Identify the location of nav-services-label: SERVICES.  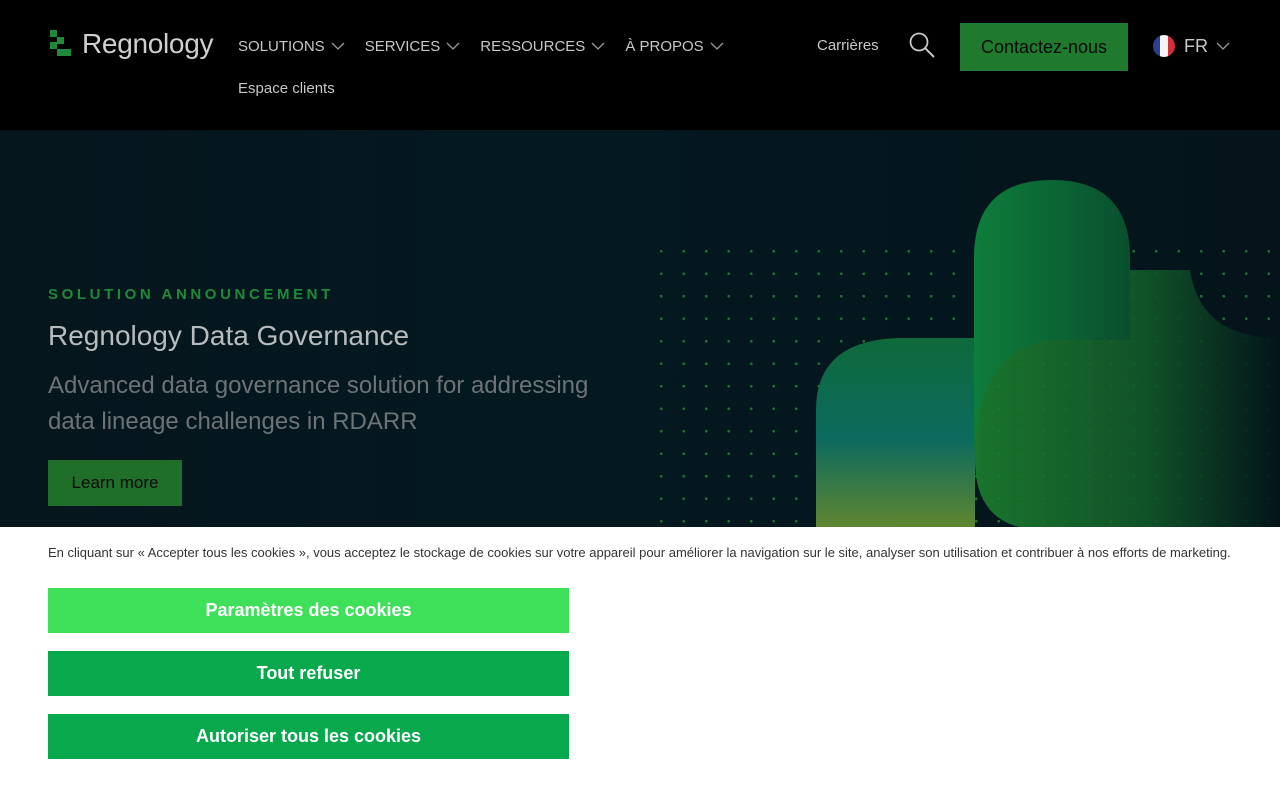
(402, 46).